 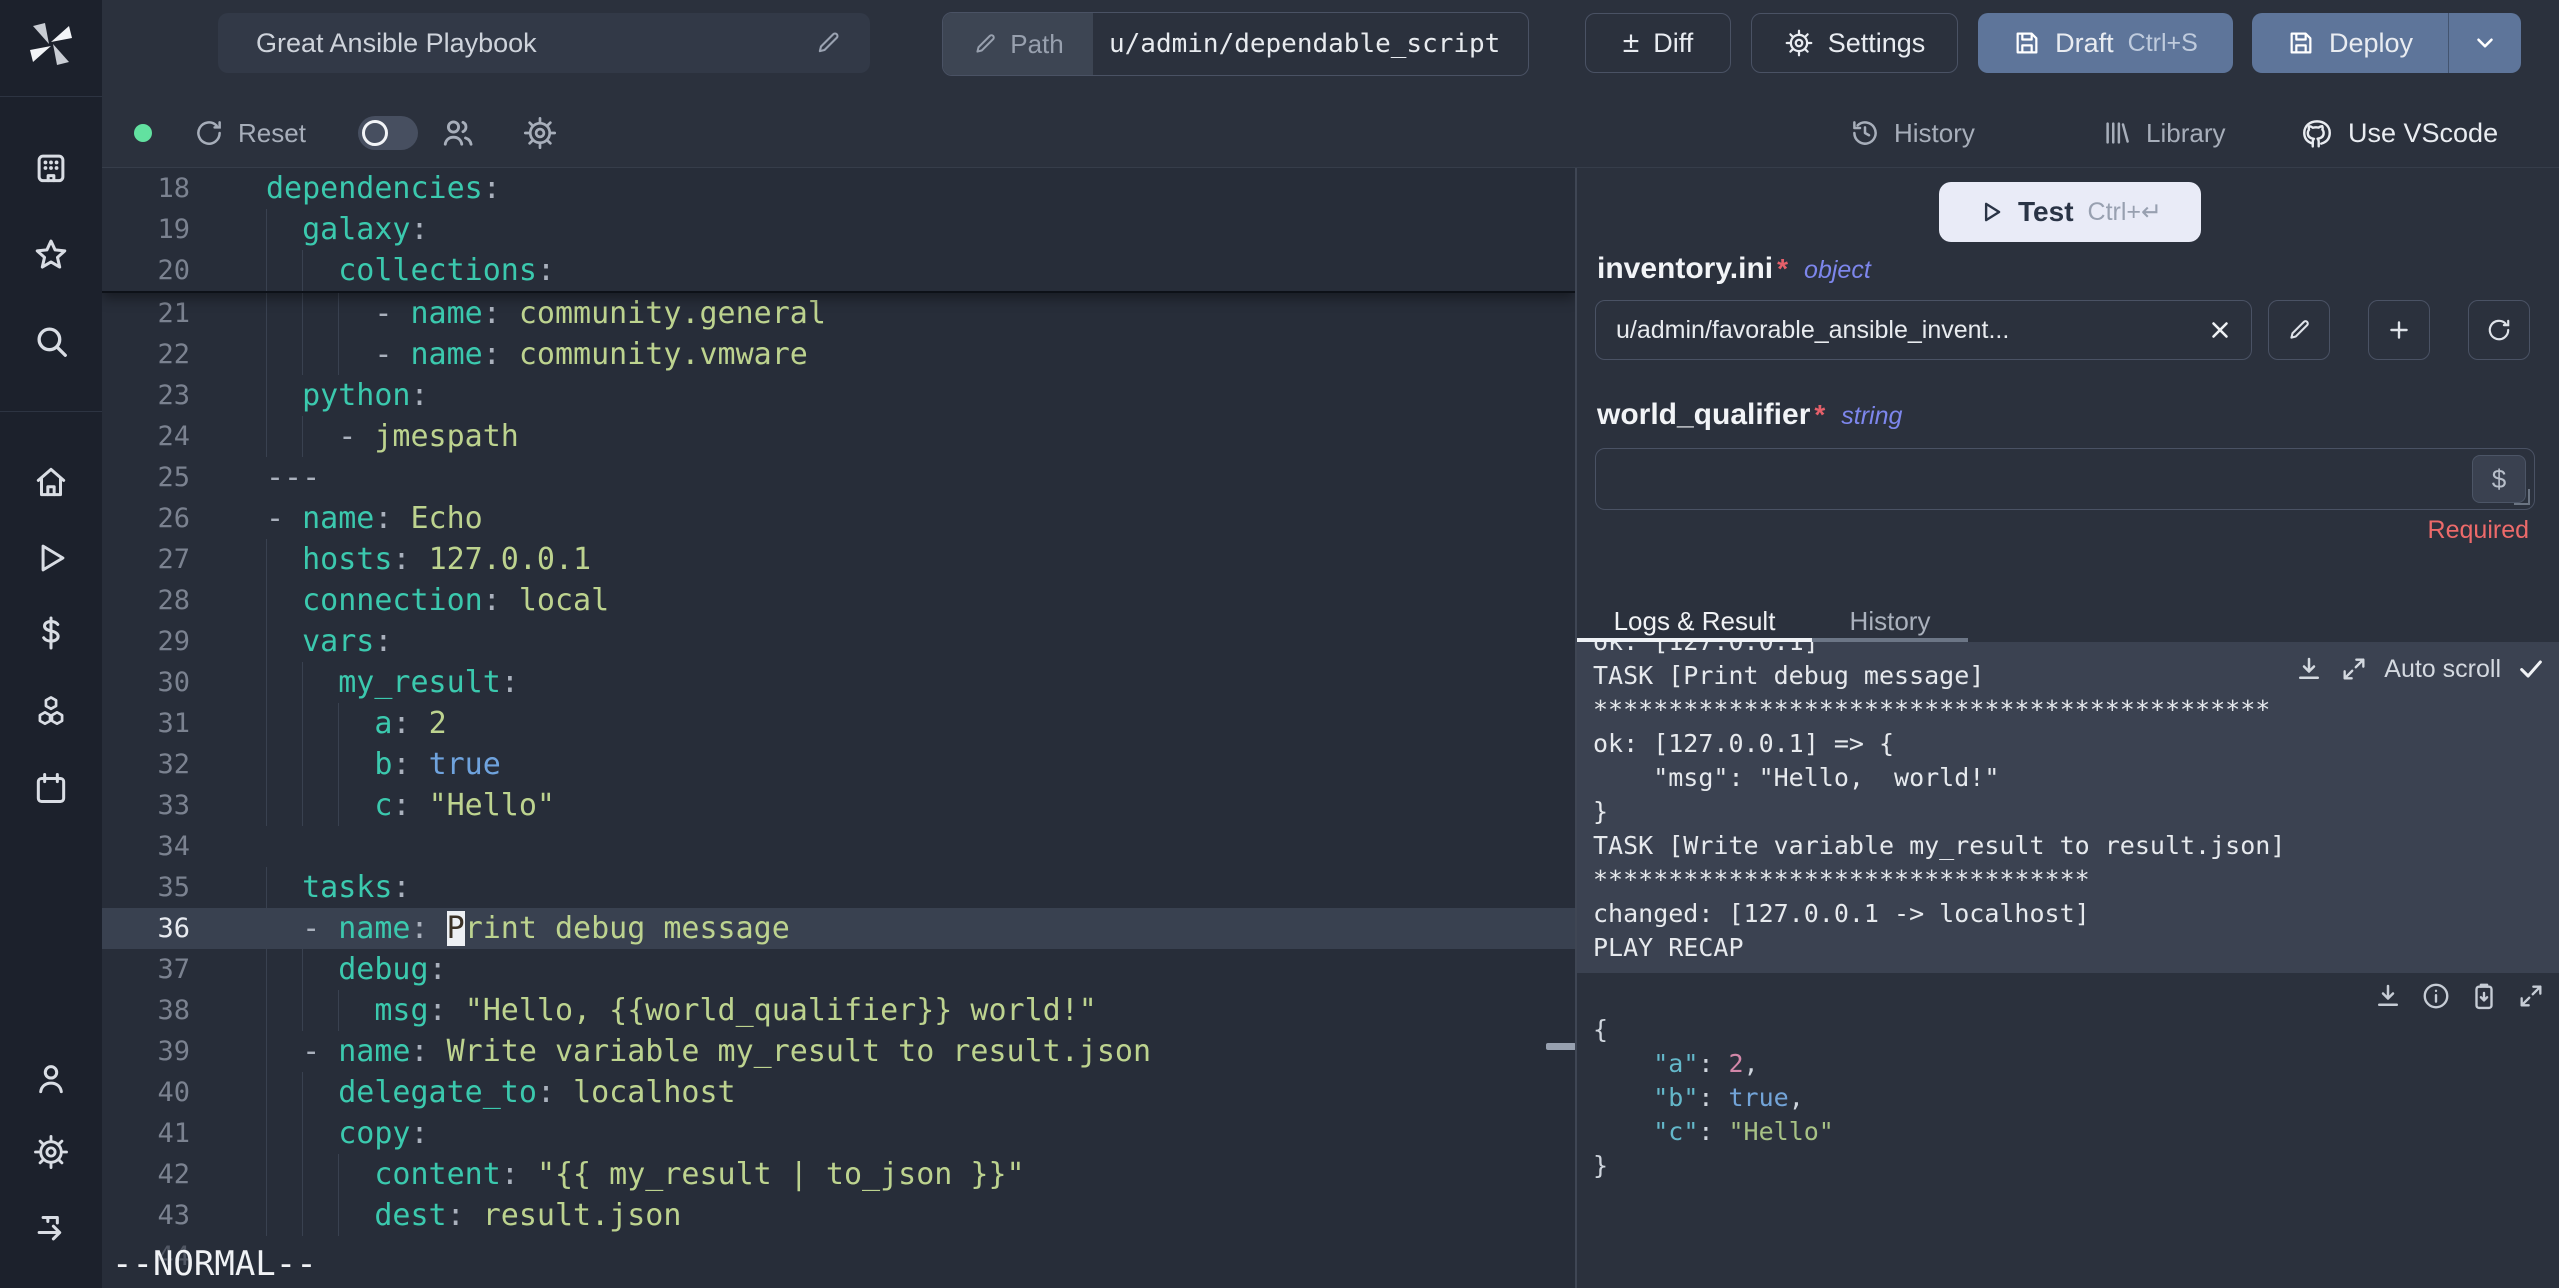 What do you see at coordinates (2484, 996) in the screenshot?
I see `clipboard-icon` at bounding box center [2484, 996].